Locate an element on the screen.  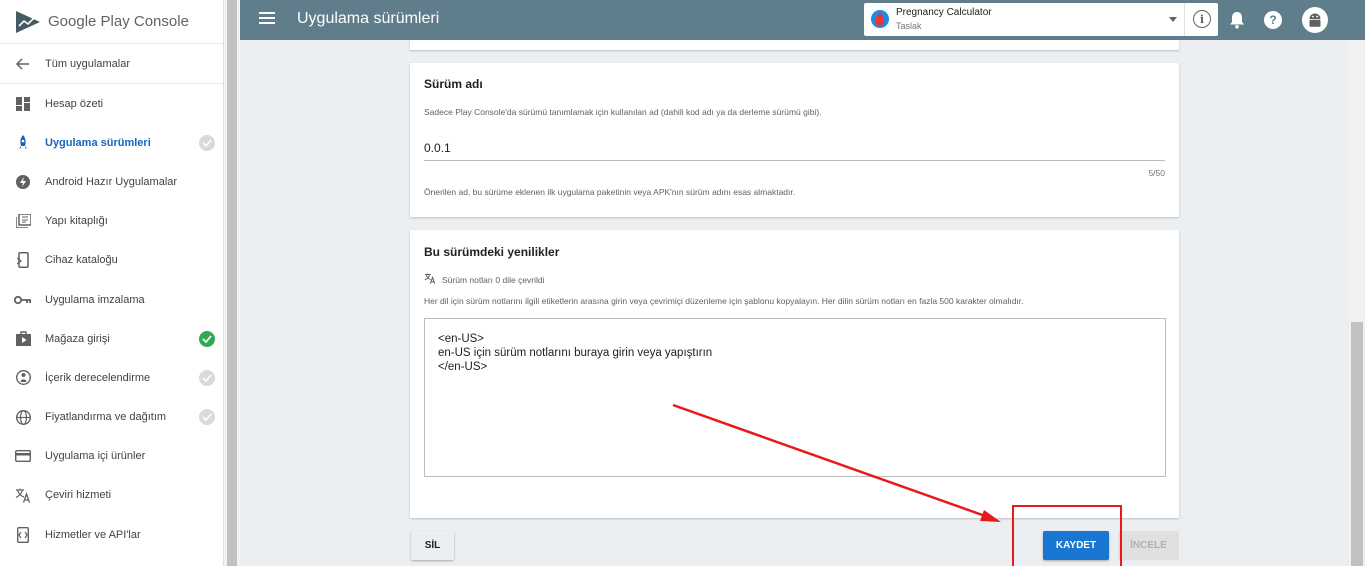
avatar is located at coordinates (1315, 20).